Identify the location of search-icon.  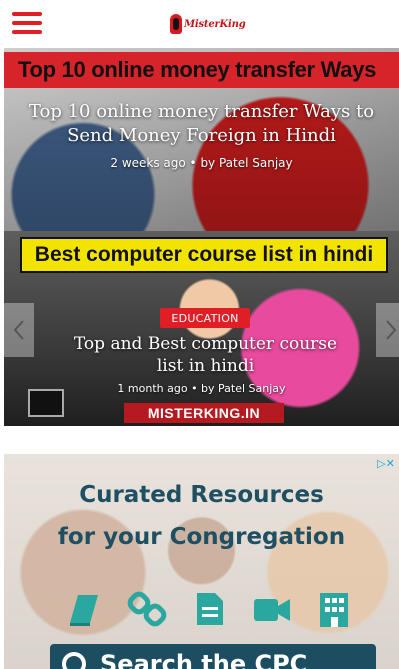
(74, 660).